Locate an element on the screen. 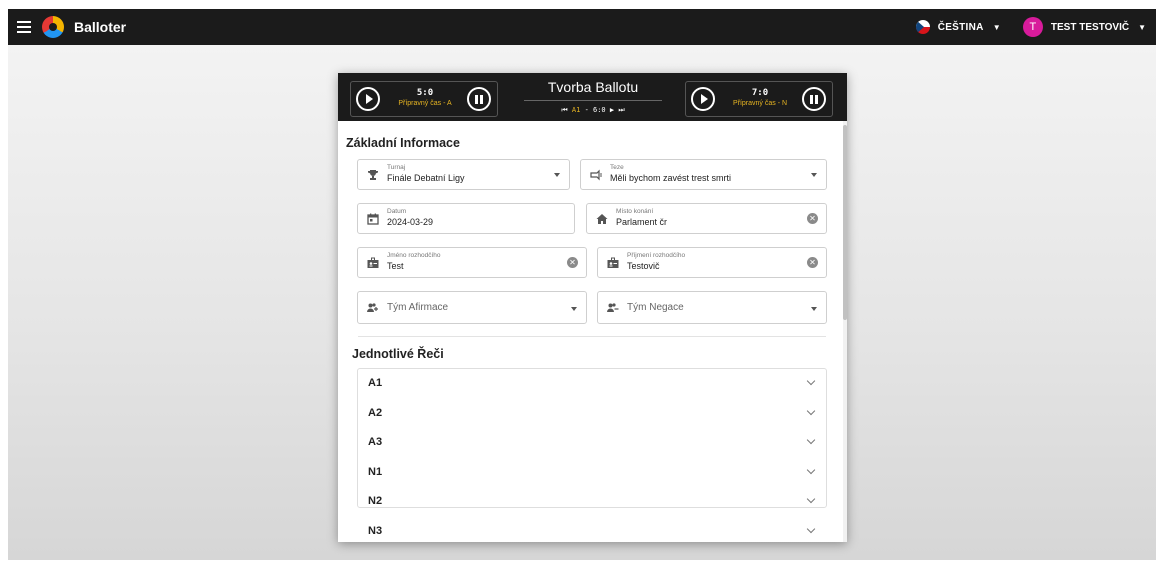 This screenshot has width=1164, height=563. app-title: Balloter is located at coordinates (100, 27).